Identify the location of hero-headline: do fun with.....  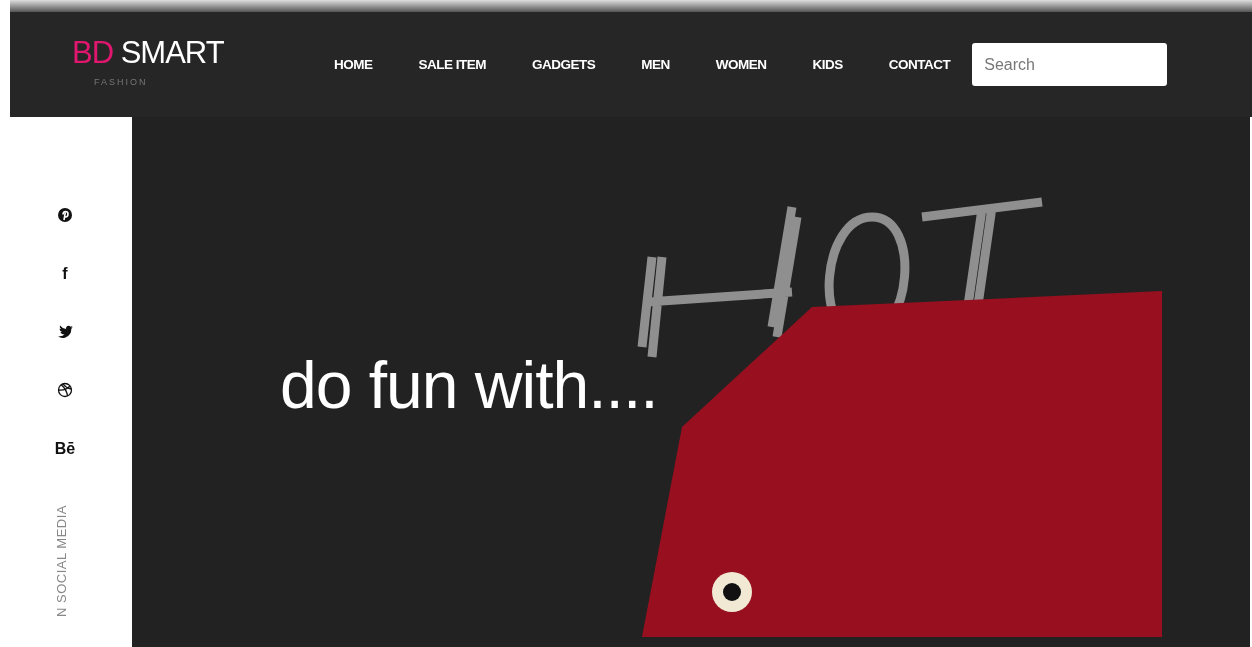
(469, 385).